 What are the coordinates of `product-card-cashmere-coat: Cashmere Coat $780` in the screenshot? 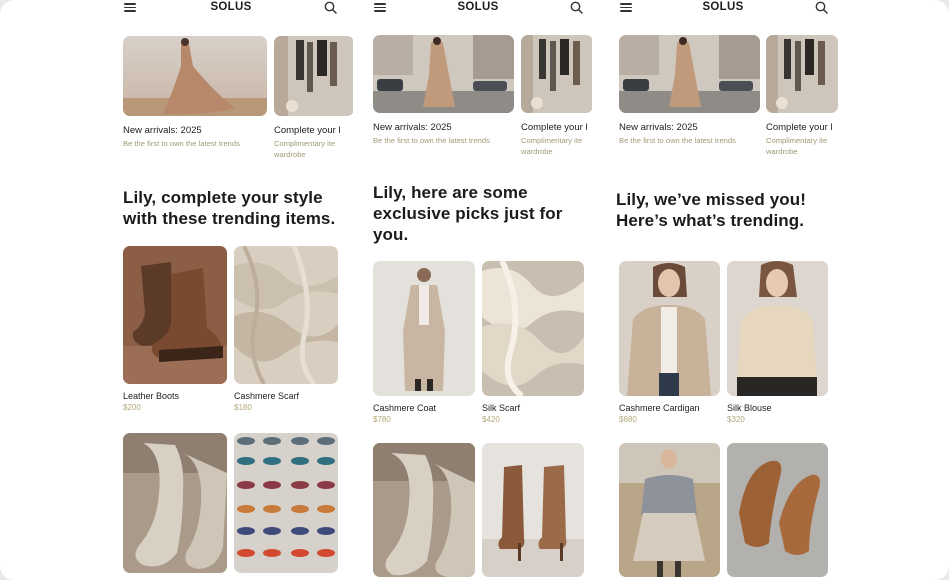 It's located at (424, 343).